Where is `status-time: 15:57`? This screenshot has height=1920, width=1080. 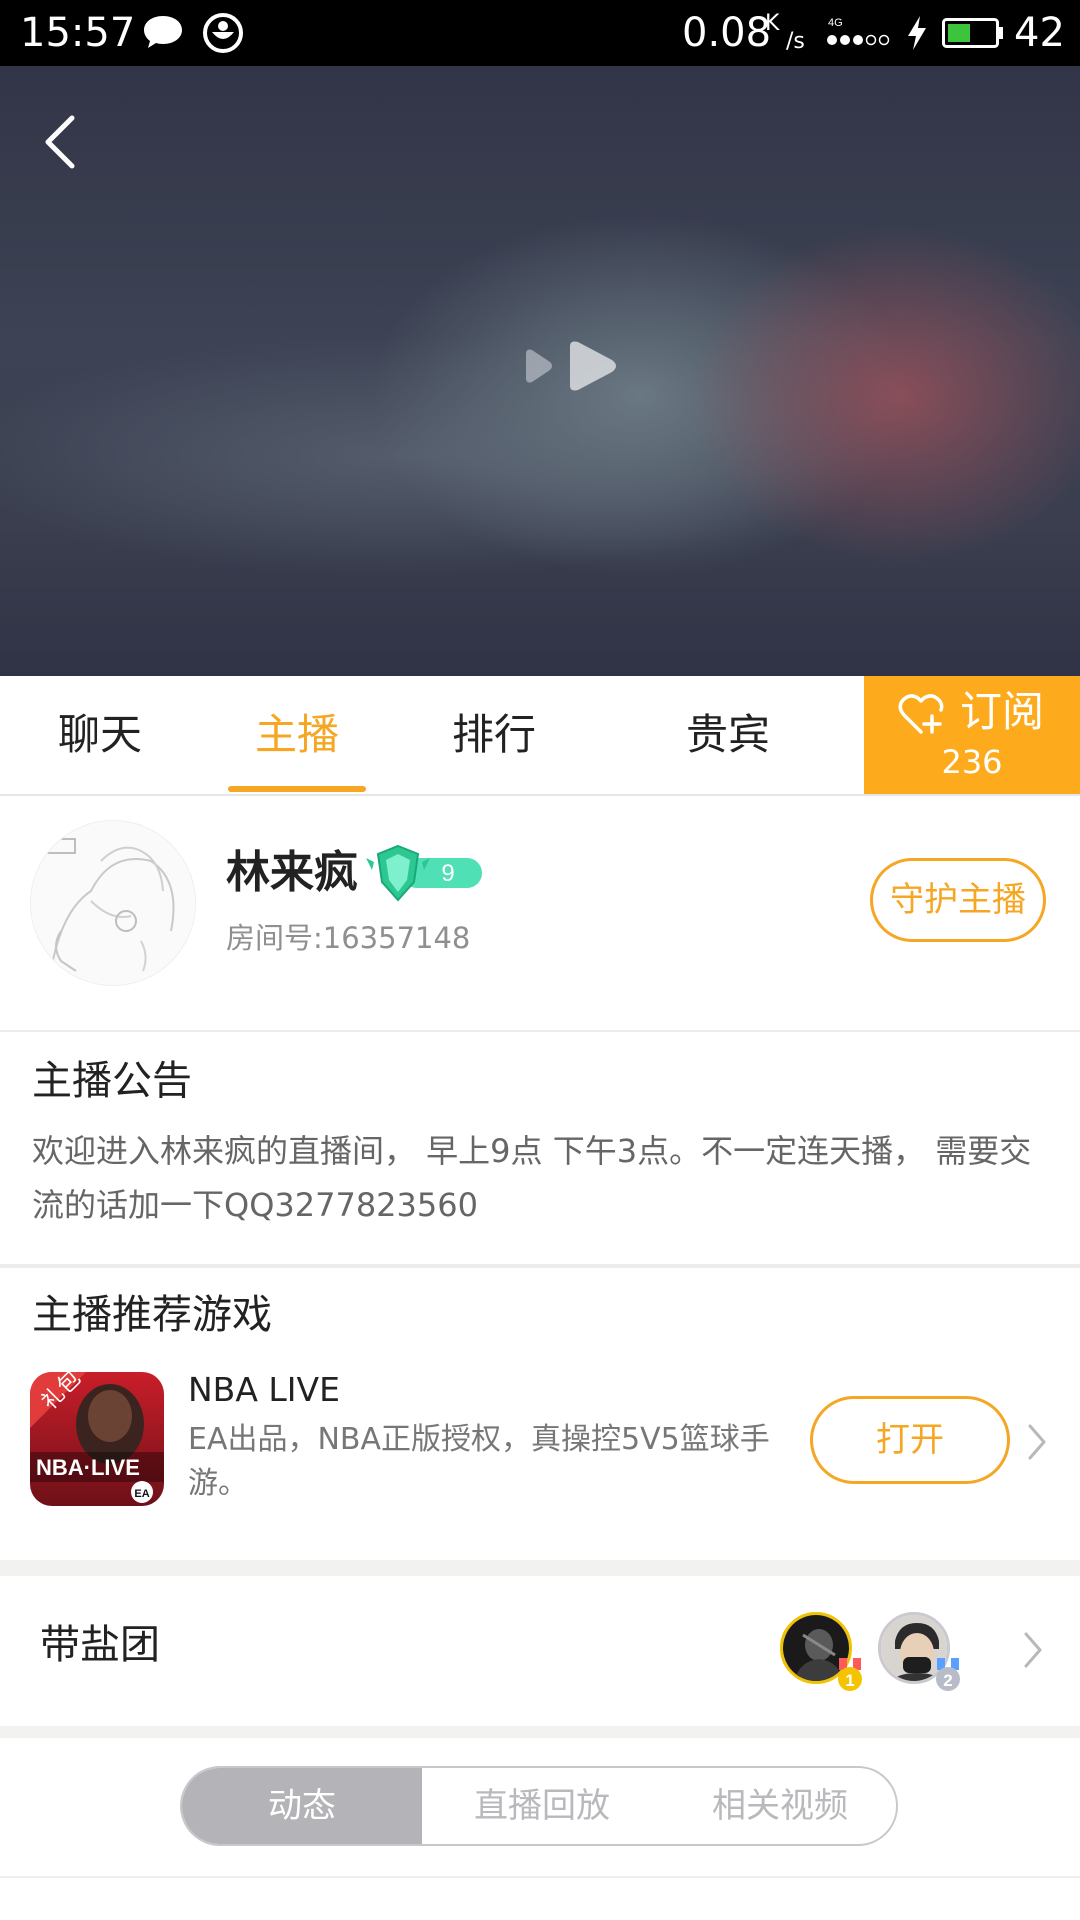
status-time: 15:57 is located at coordinates (78, 33).